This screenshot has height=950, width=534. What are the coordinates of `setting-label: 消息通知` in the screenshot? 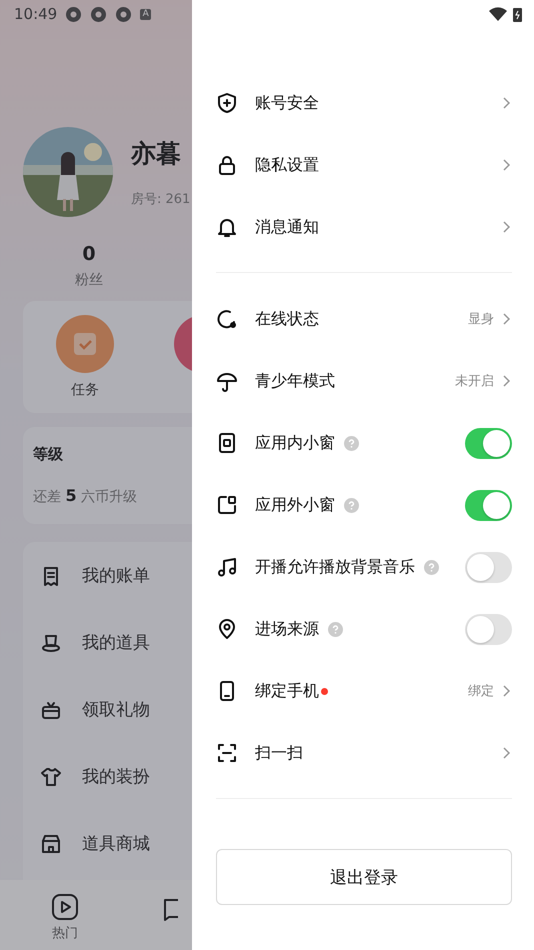 It's located at (287, 227).